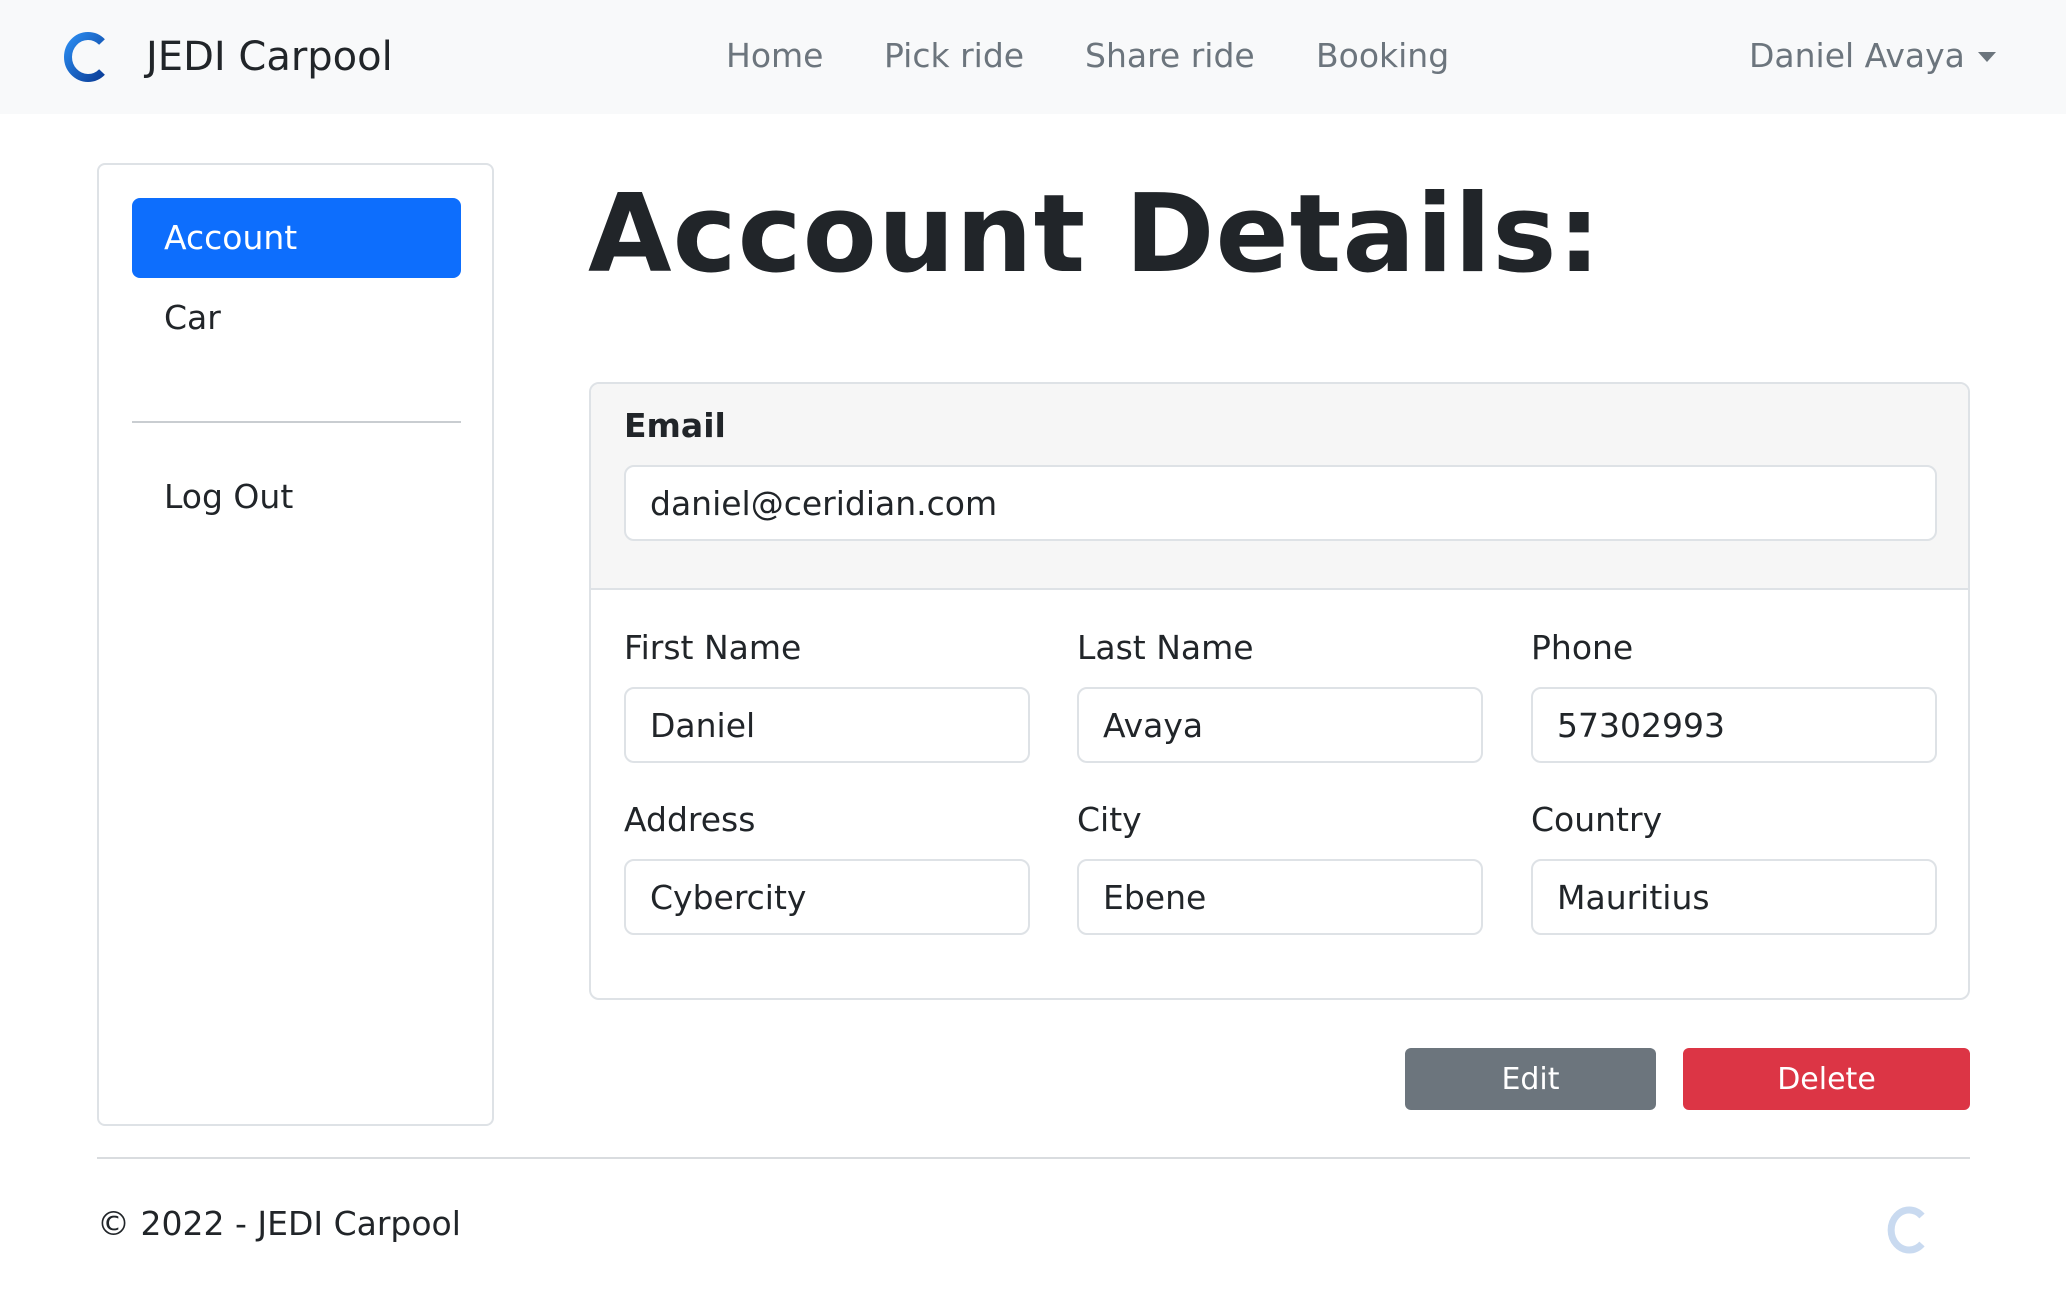 The image size is (2066, 1312). What do you see at coordinates (827, 897) in the screenshot?
I see `address-field` at bounding box center [827, 897].